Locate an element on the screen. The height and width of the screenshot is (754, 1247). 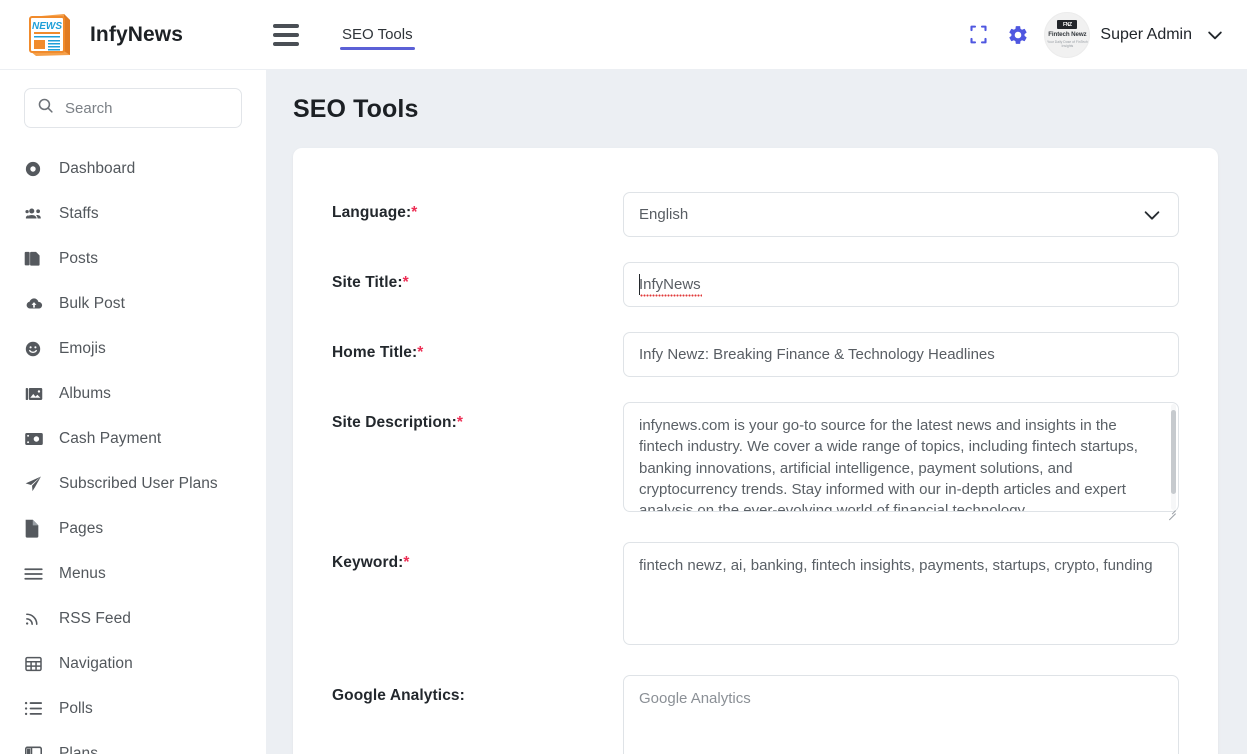
language-label: Language:* is located at coordinates (477, 207).